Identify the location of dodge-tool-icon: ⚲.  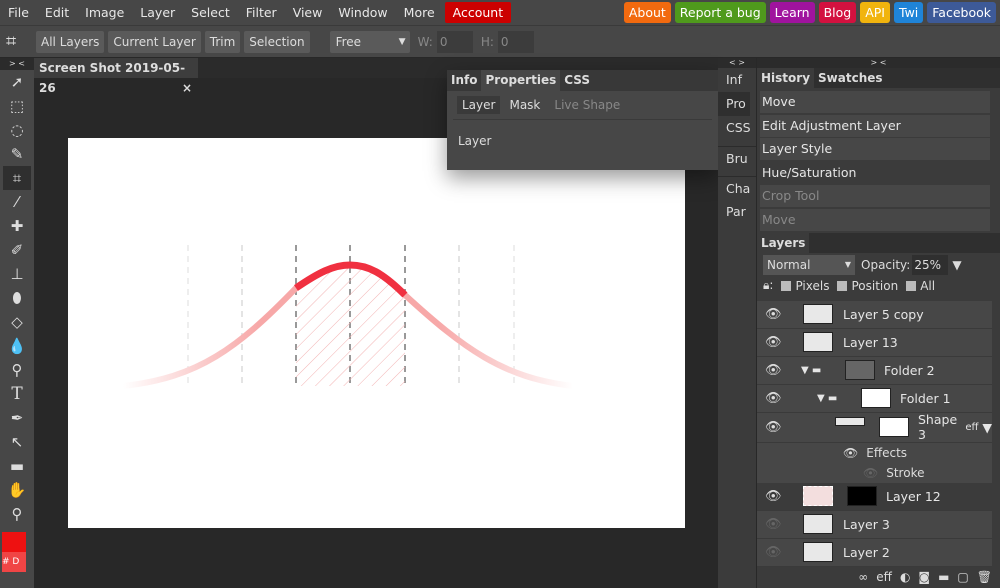
(17, 370).